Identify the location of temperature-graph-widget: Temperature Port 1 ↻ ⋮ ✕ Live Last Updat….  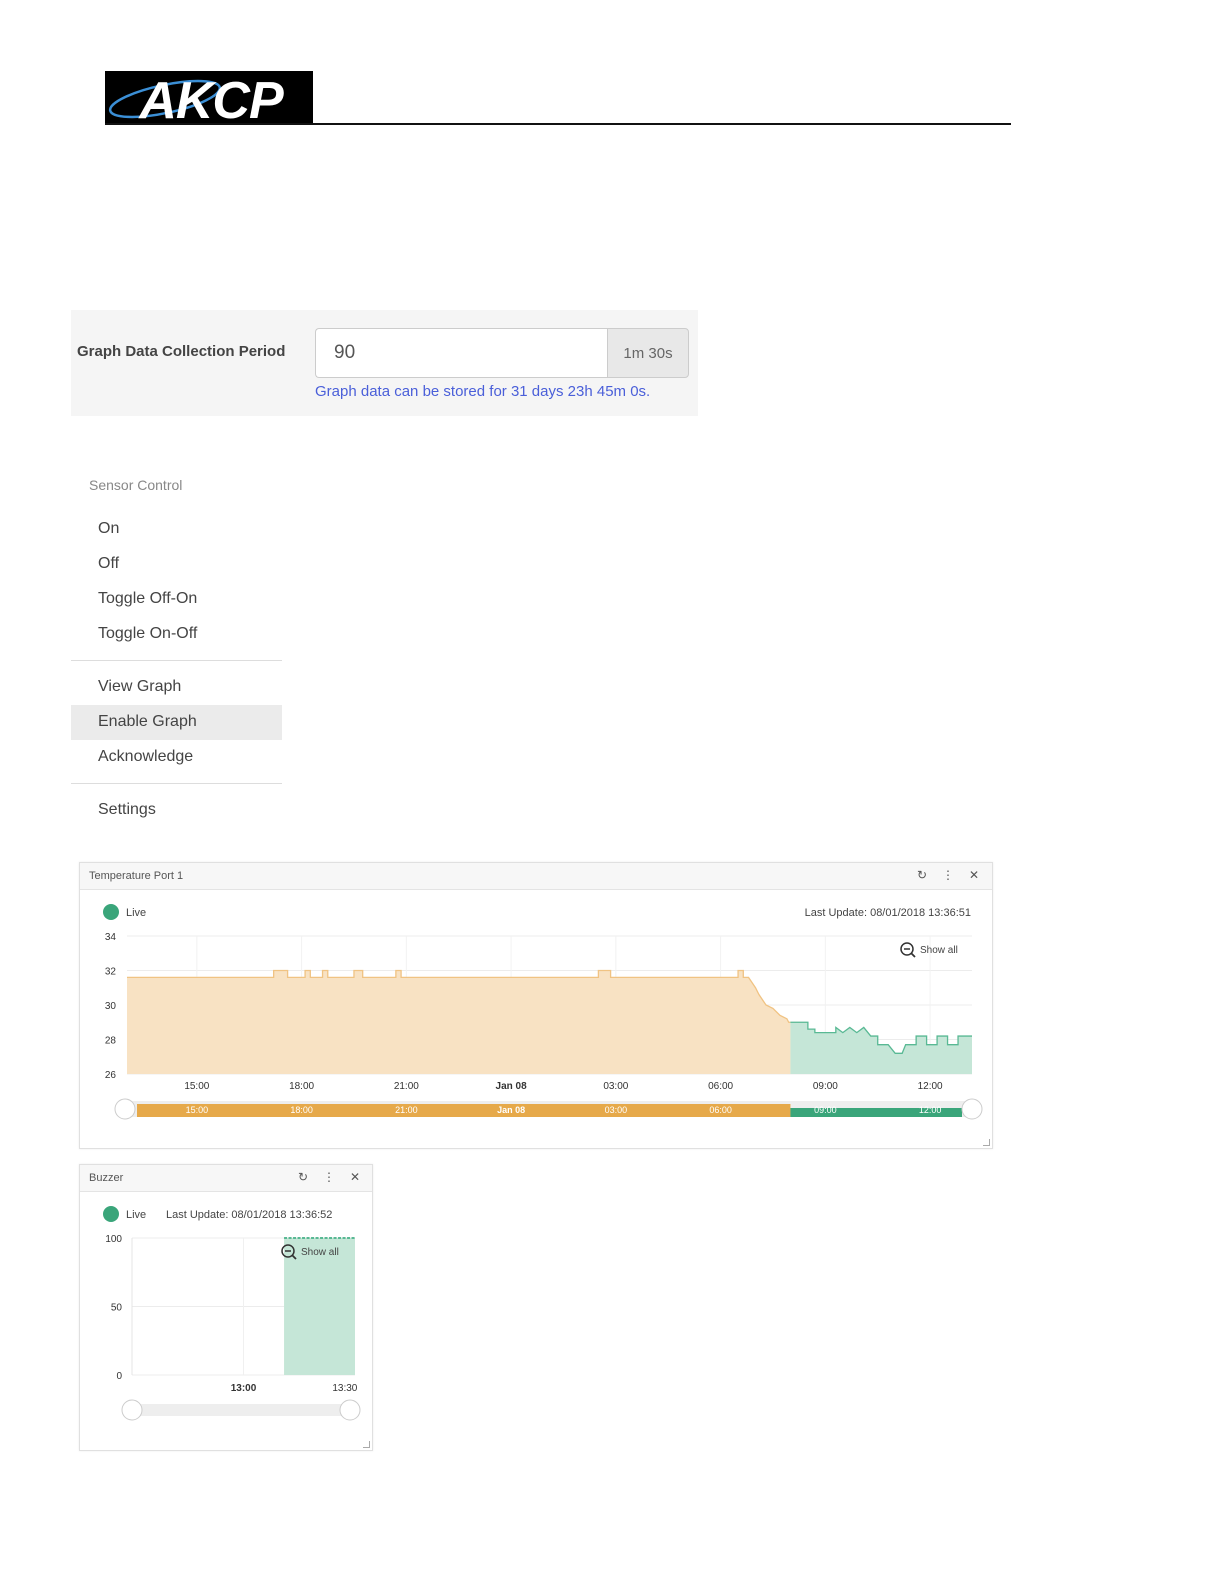
(536, 1005).